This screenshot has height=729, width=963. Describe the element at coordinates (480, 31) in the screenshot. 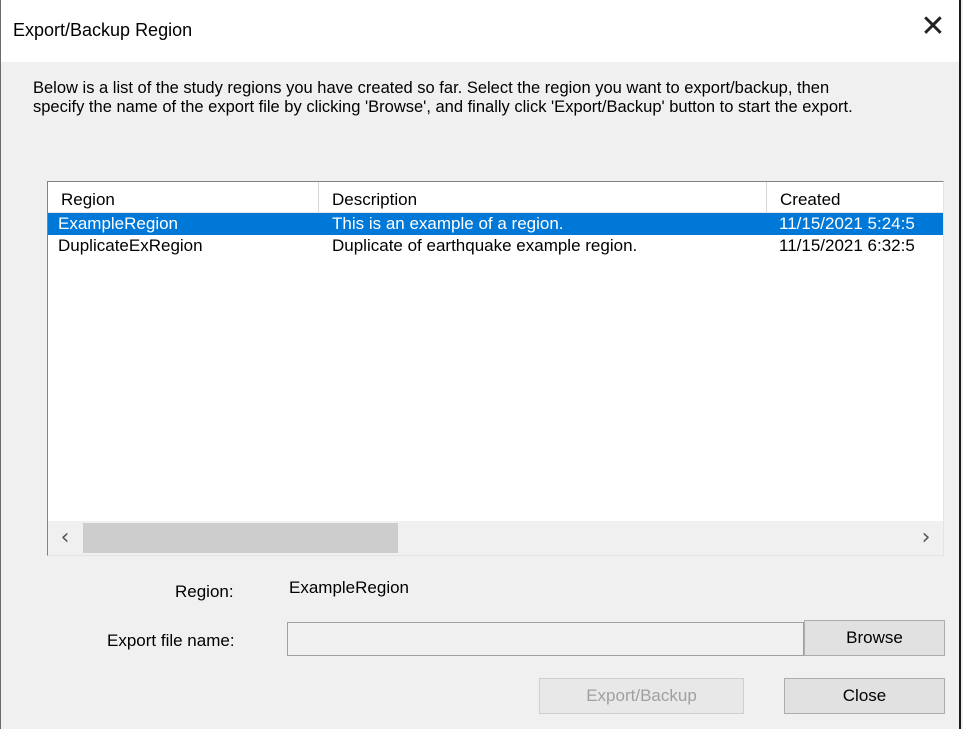

I see `title-bar: Export/Backup Region ✕` at that location.